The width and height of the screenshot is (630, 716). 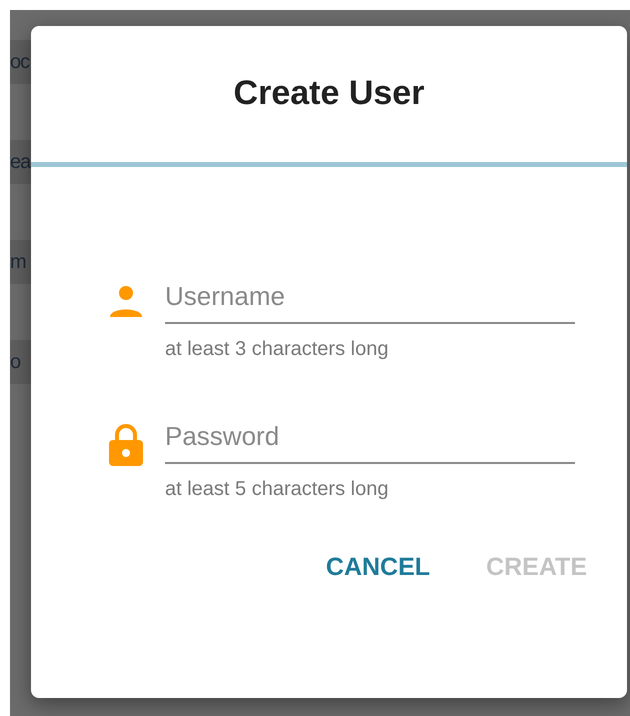 I want to click on person-icon, so click(x=126, y=301).